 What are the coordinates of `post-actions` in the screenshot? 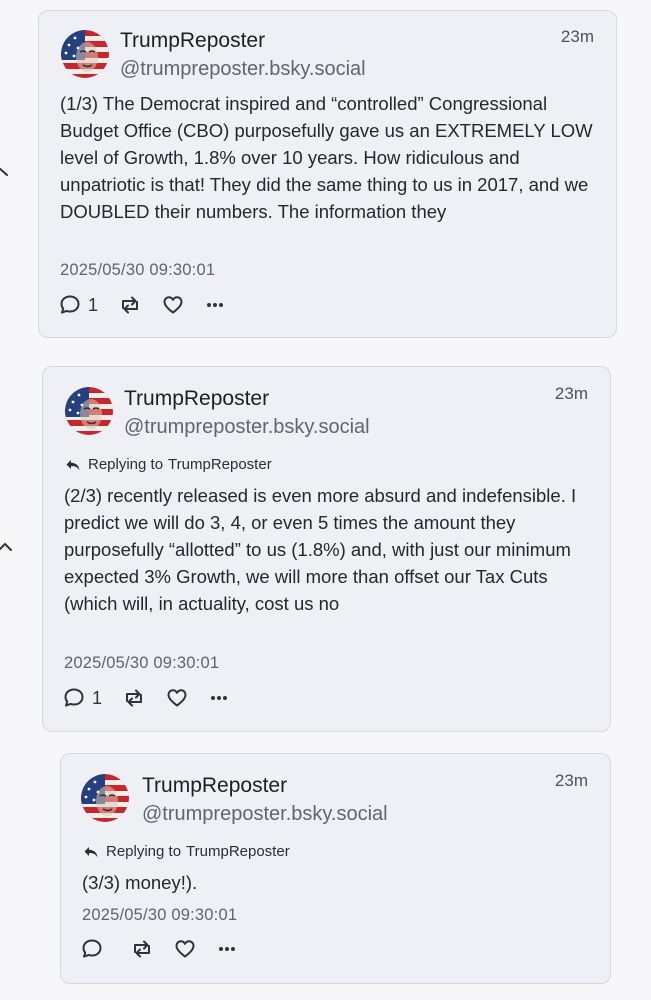 It's located at (169, 949).